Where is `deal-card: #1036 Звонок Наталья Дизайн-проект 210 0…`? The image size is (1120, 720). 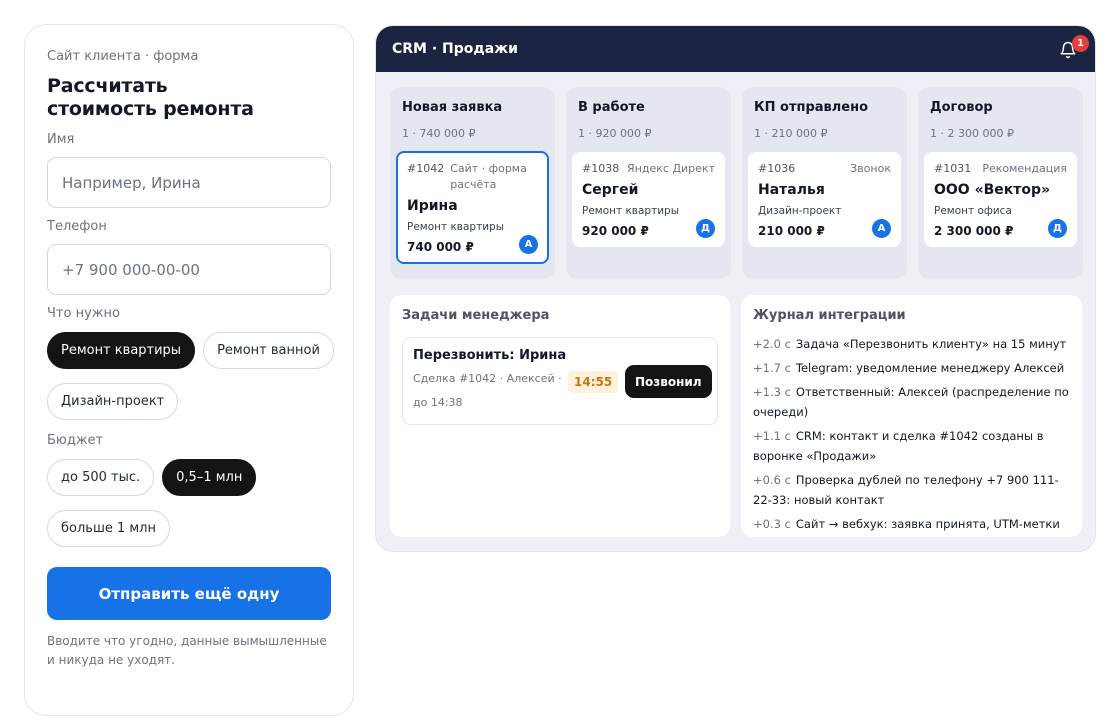
deal-card: #1036 Звонок Наталья Дизайн-проект 210 0… is located at coordinates (824, 199).